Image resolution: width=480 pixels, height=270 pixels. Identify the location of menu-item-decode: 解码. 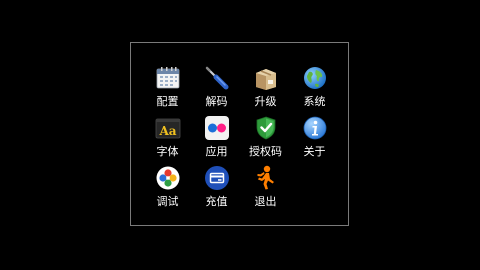
(216, 88).